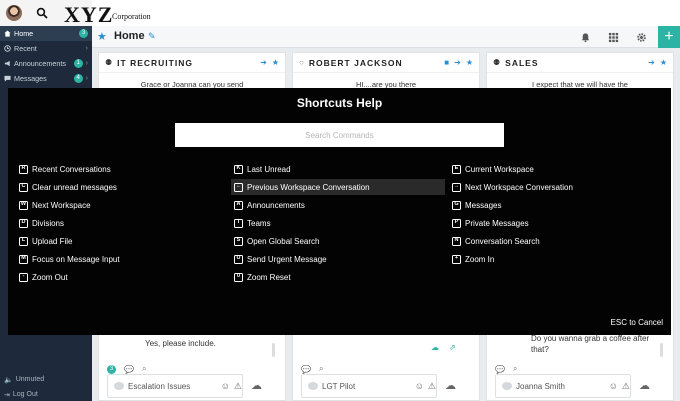  I want to click on grid-icon, so click(613, 37).